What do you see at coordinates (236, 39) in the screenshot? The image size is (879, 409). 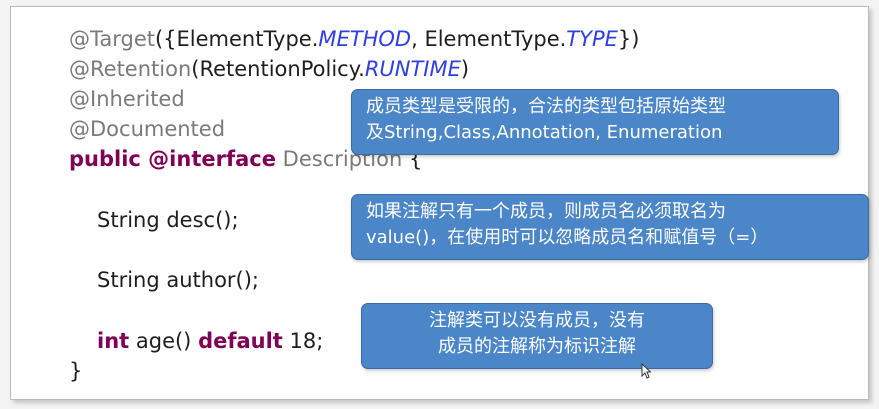 I see `target-args-open: ({ElementType.` at bounding box center [236, 39].